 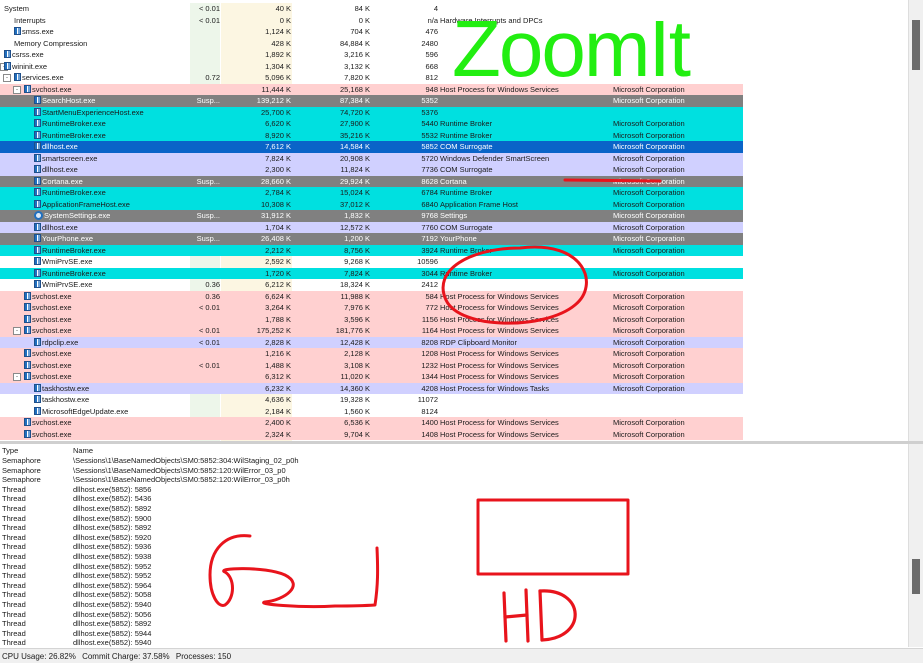 I want to click on handle-row: Thread dllhost.exe(5852): 5920, so click(x=450, y=538).